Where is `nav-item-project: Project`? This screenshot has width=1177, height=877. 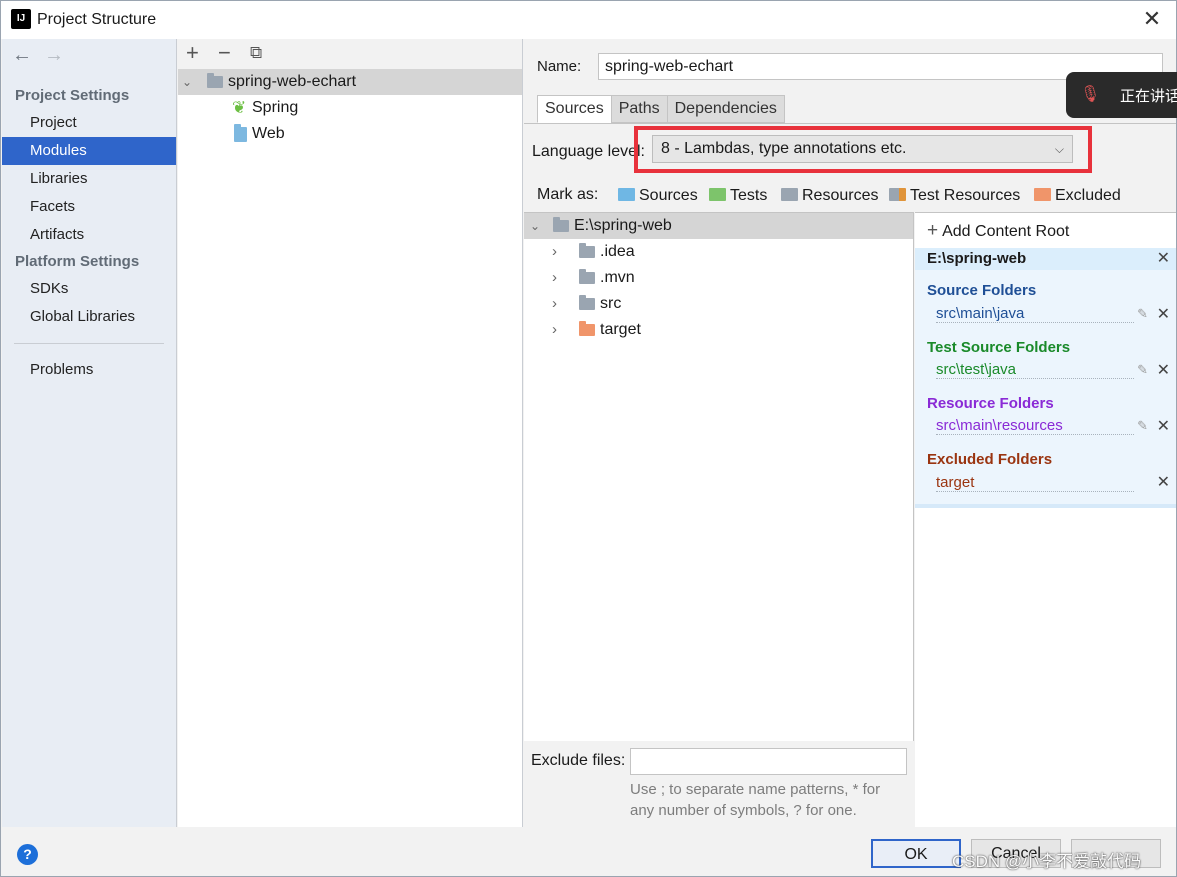 nav-item-project: Project is located at coordinates (89, 123).